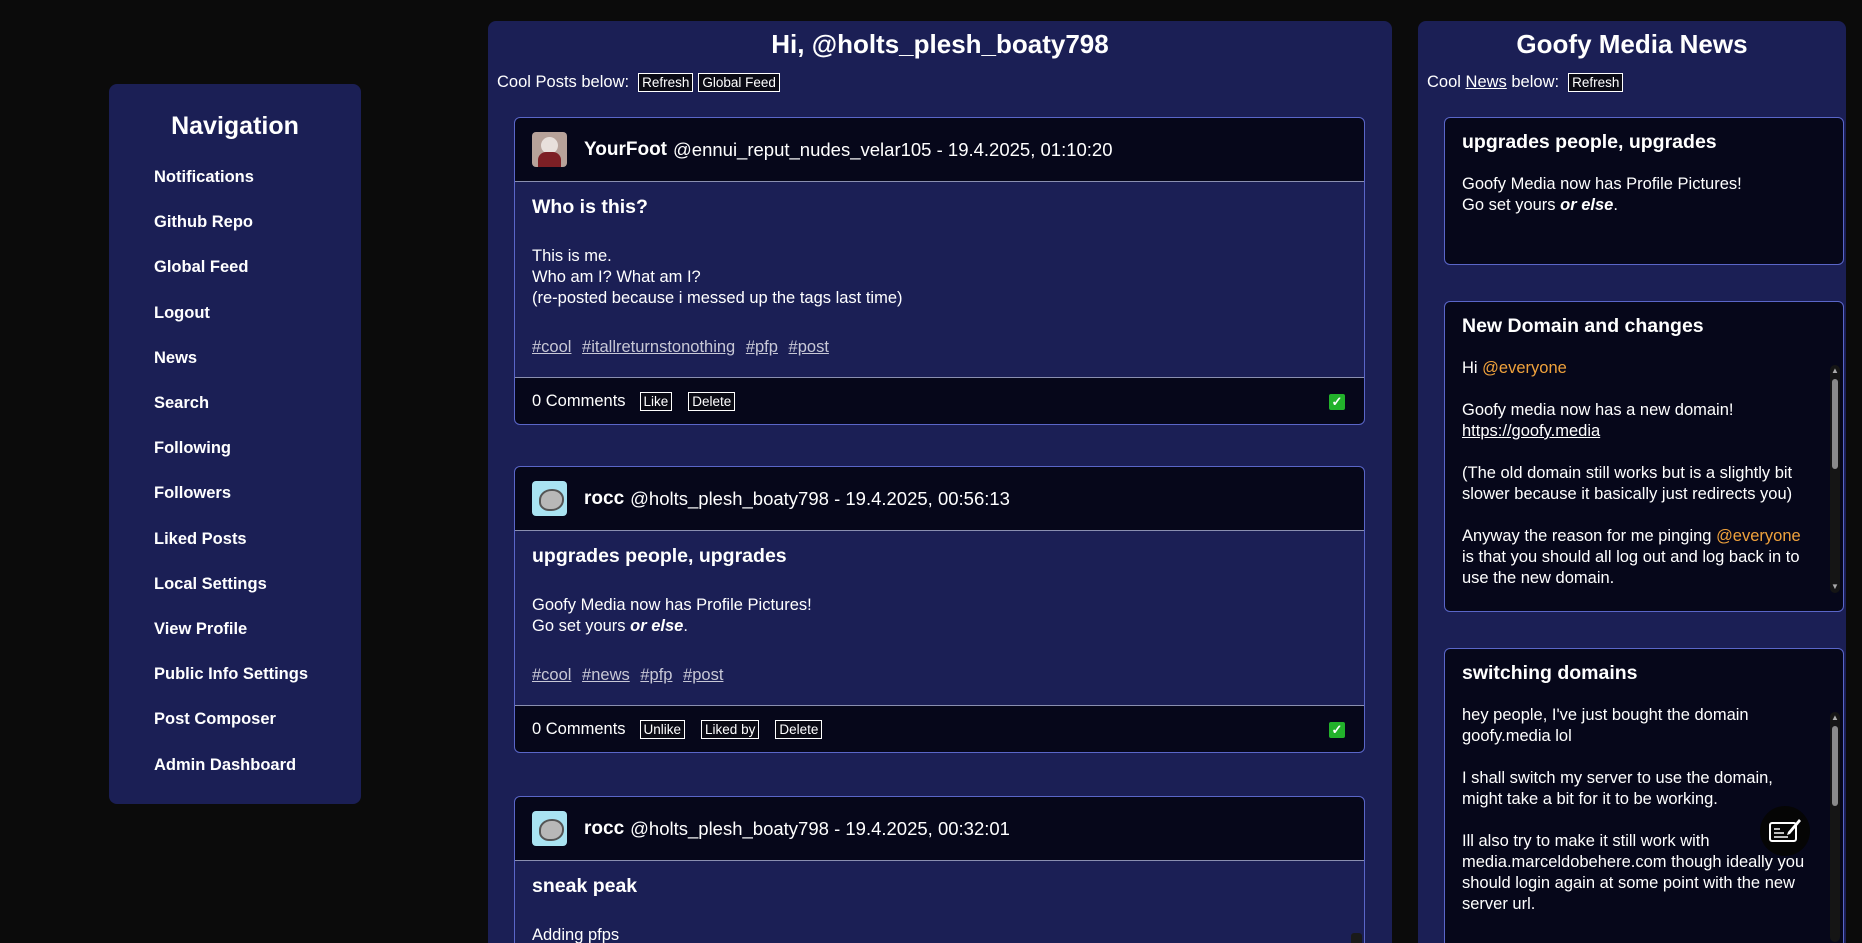  Describe the element at coordinates (1446, 81) in the screenshot. I see `news-subtitle-prefix: Cool` at that location.